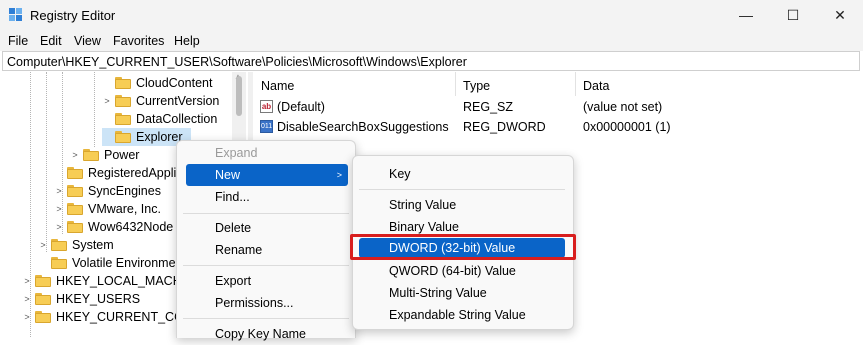  Describe the element at coordinates (131, 227) in the screenshot. I see `tree-item-label: Wow6432Node` at that location.